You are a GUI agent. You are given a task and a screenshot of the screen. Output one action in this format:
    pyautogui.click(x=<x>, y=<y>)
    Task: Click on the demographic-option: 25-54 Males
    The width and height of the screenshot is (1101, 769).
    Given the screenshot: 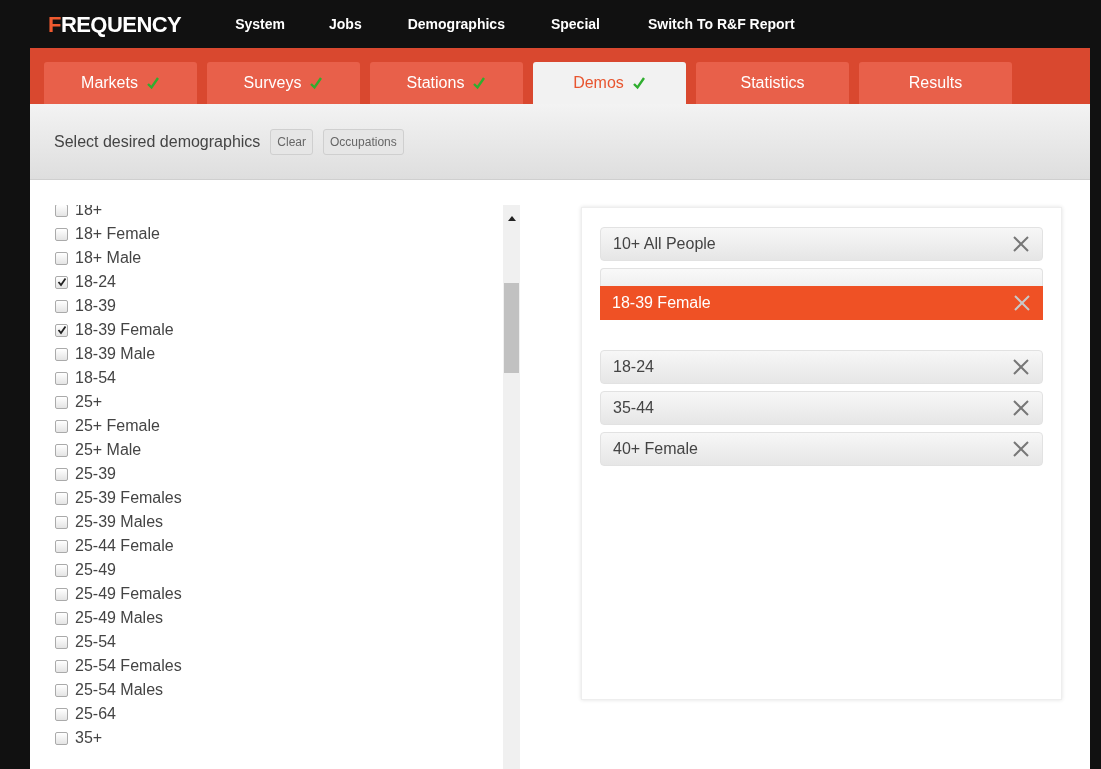 What is the action you would take?
    pyautogui.click(x=279, y=690)
    